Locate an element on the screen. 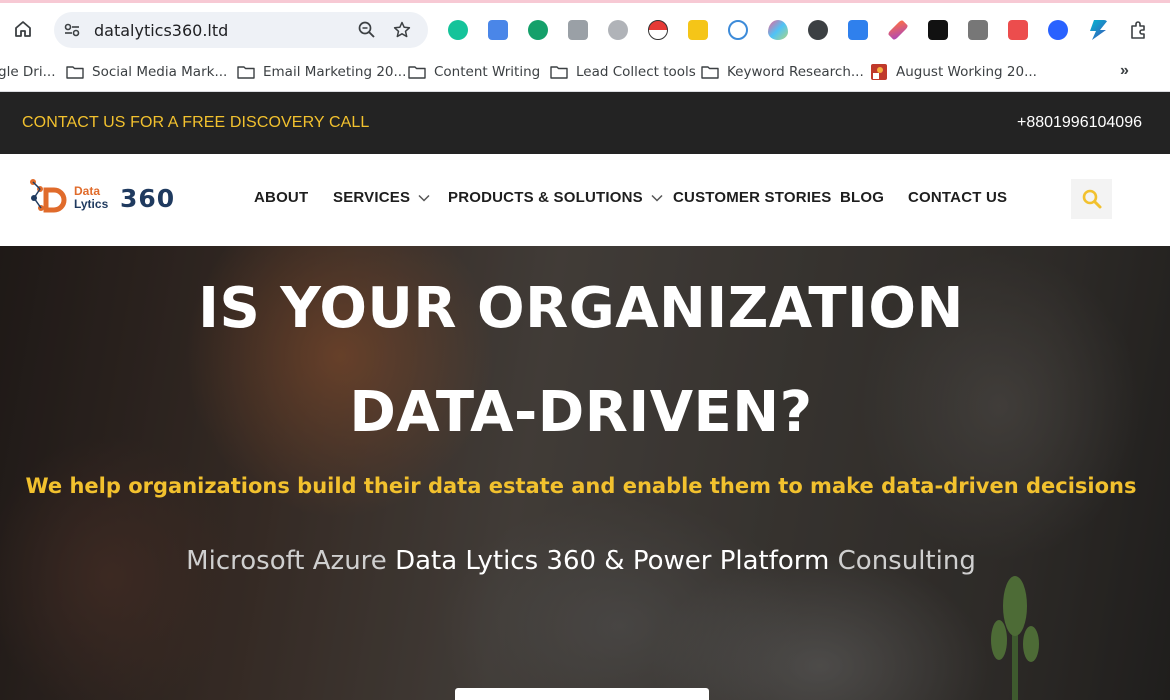 The height and width of the screenshot is (700, 1170). logo-text-360: 360 is located at coordinates (148, 198).